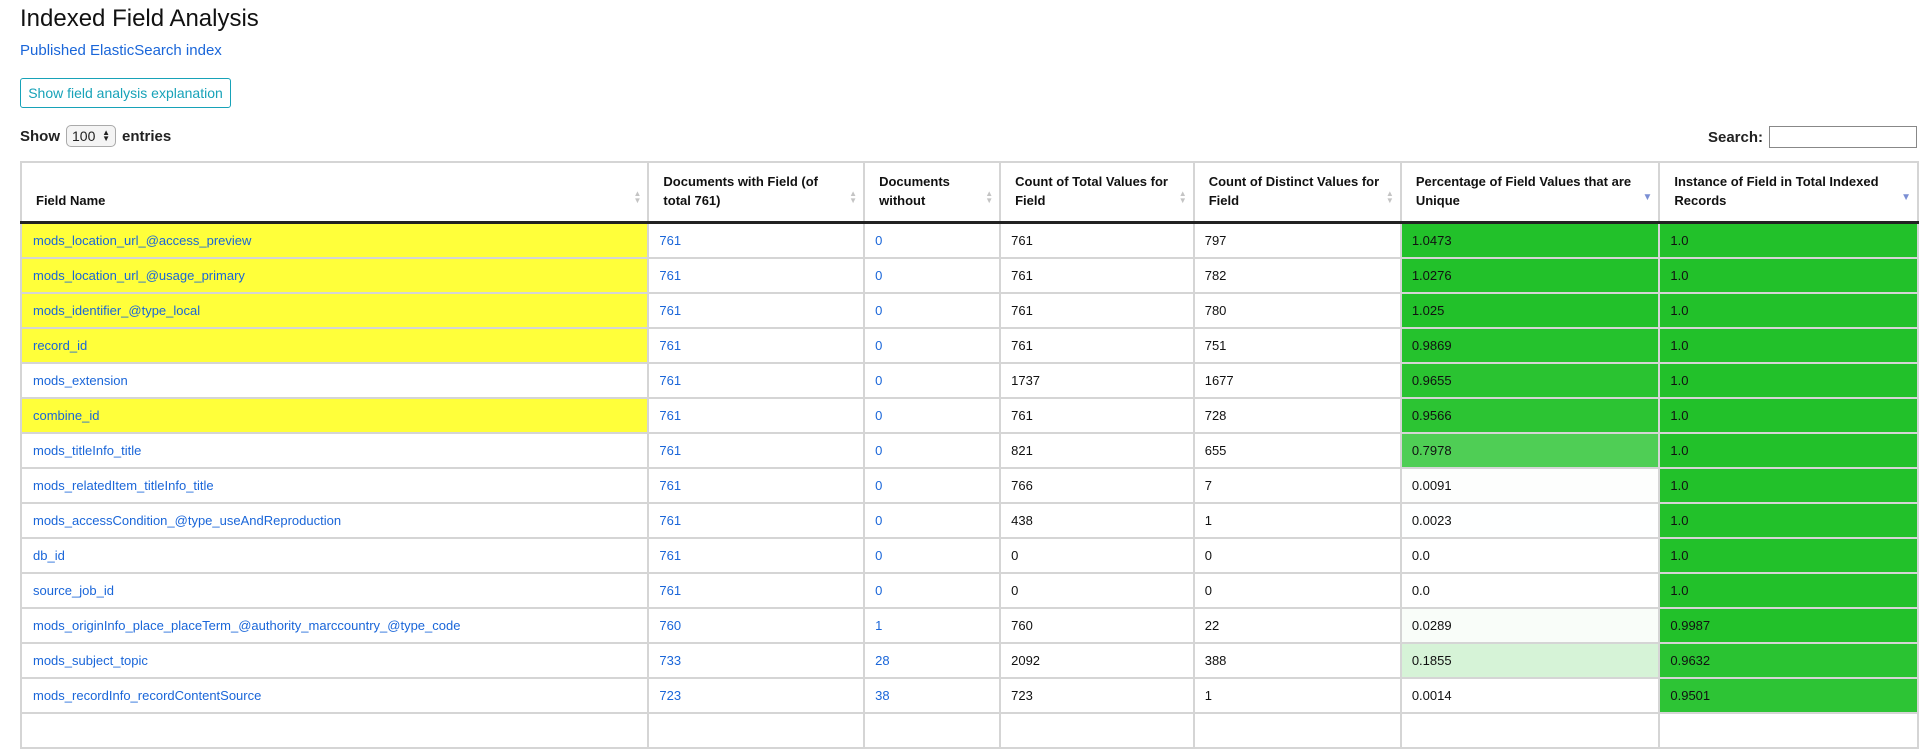 The image size is (1919, 749). I want to click on cell-value: 388, so click(1215, 660).